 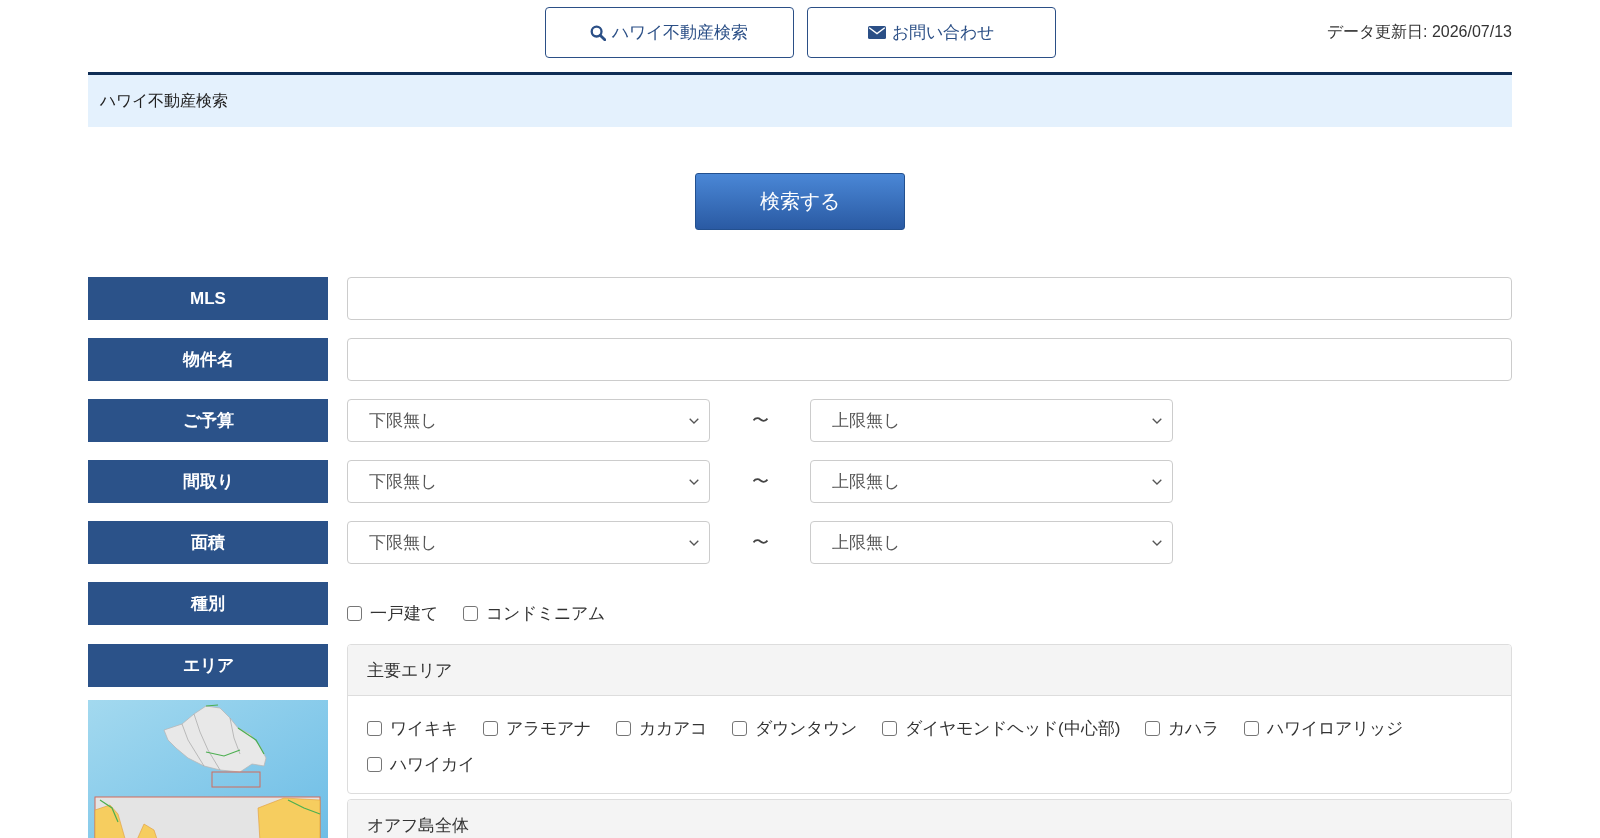 I want to click on field-label: ご予算, so click(x=208, y=420).